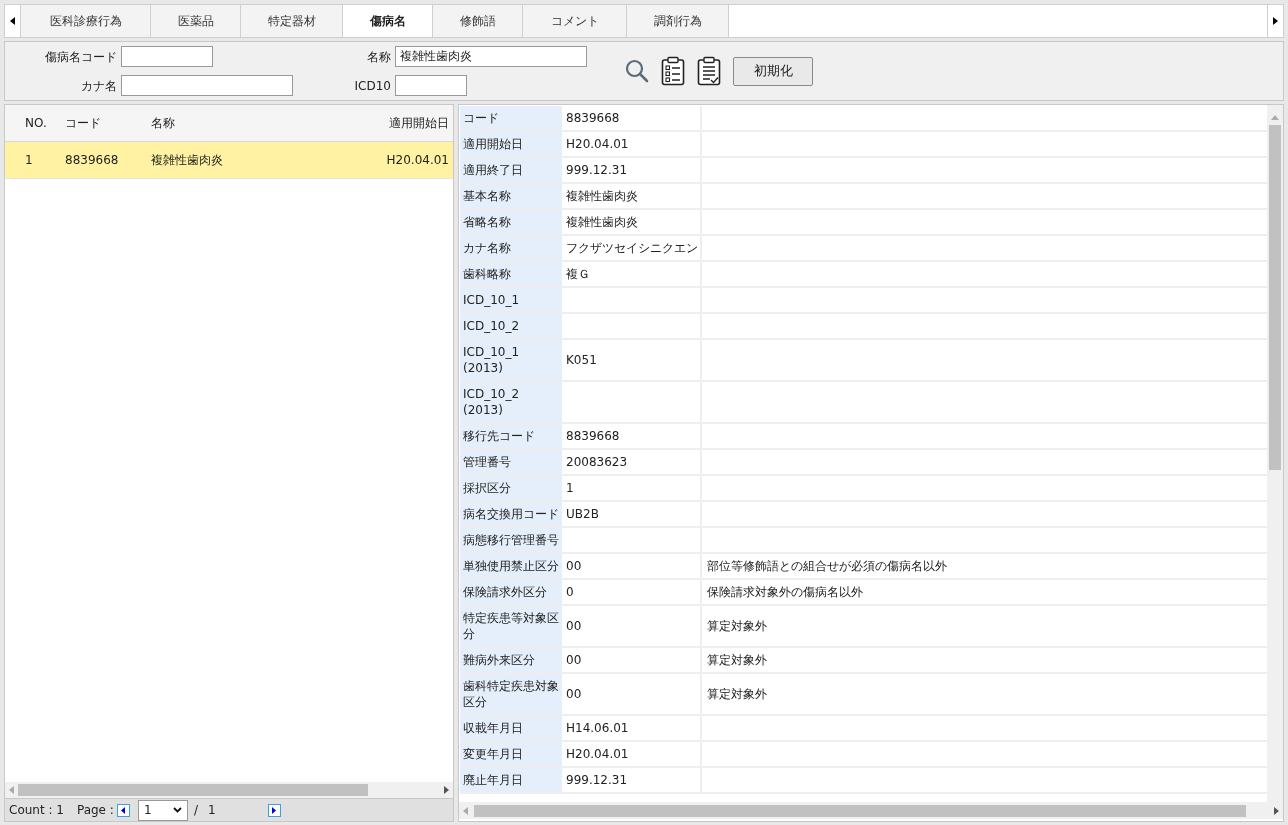  Describe the element at coordinates (413, 123) in the screenshot. I see `column-header: 適用開始日` at that location.